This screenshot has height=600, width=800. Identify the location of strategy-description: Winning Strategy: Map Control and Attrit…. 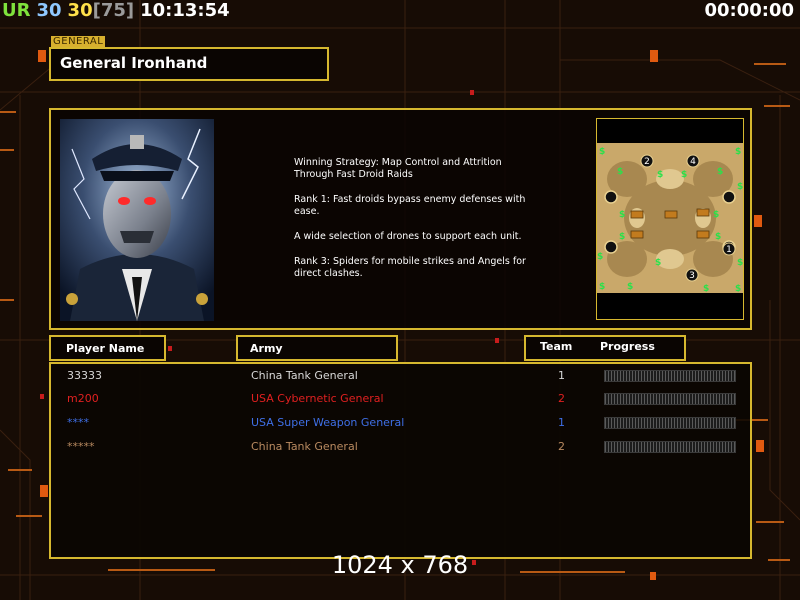
(419, 225).